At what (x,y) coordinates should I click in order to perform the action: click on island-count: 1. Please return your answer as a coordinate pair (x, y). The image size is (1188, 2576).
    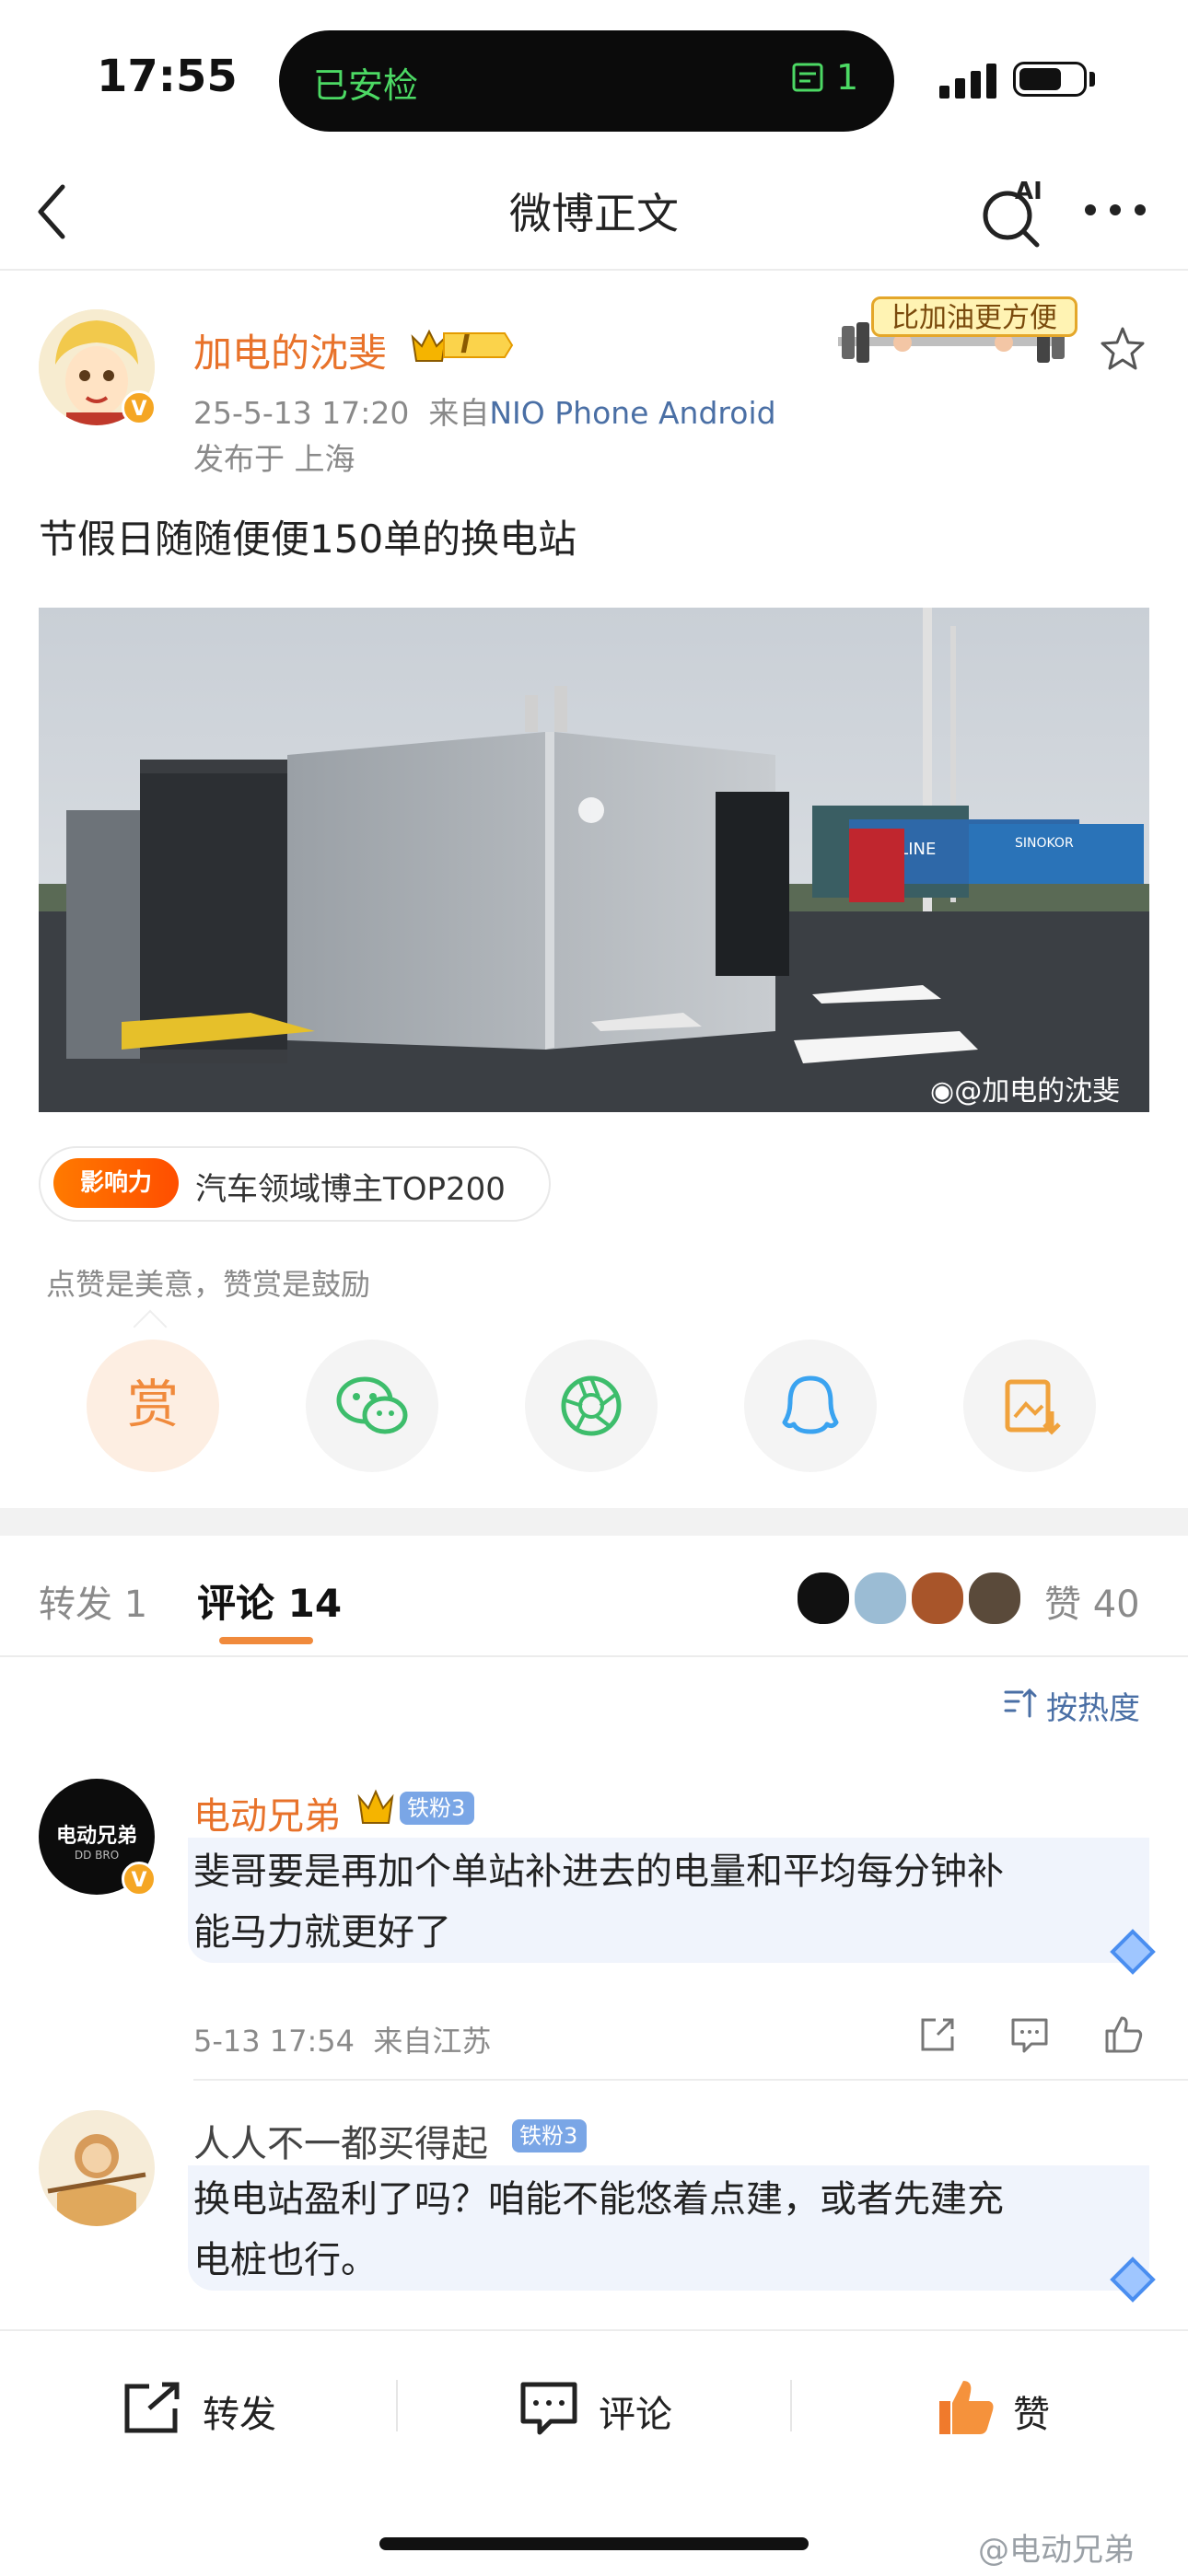
    Looking at the image, I should click on (847, 77).